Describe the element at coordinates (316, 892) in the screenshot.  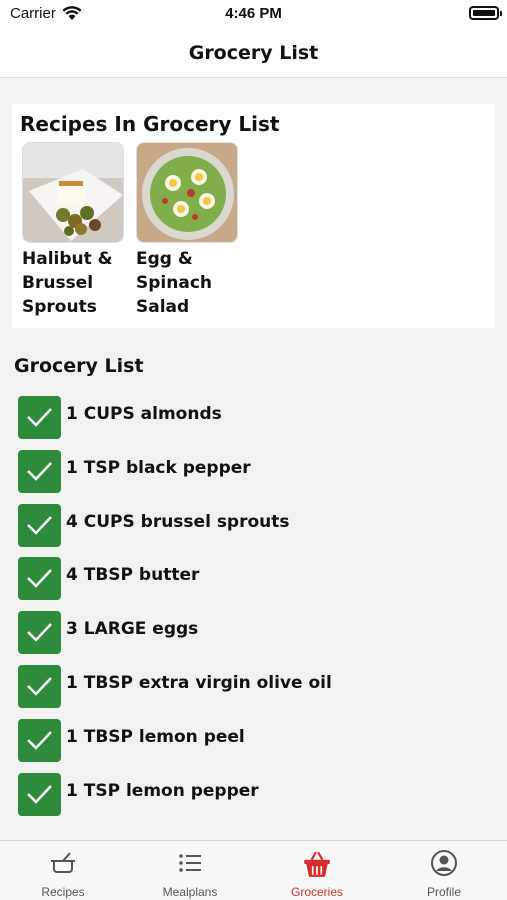
I see `tab-label-groceries: Groceries` at that location.